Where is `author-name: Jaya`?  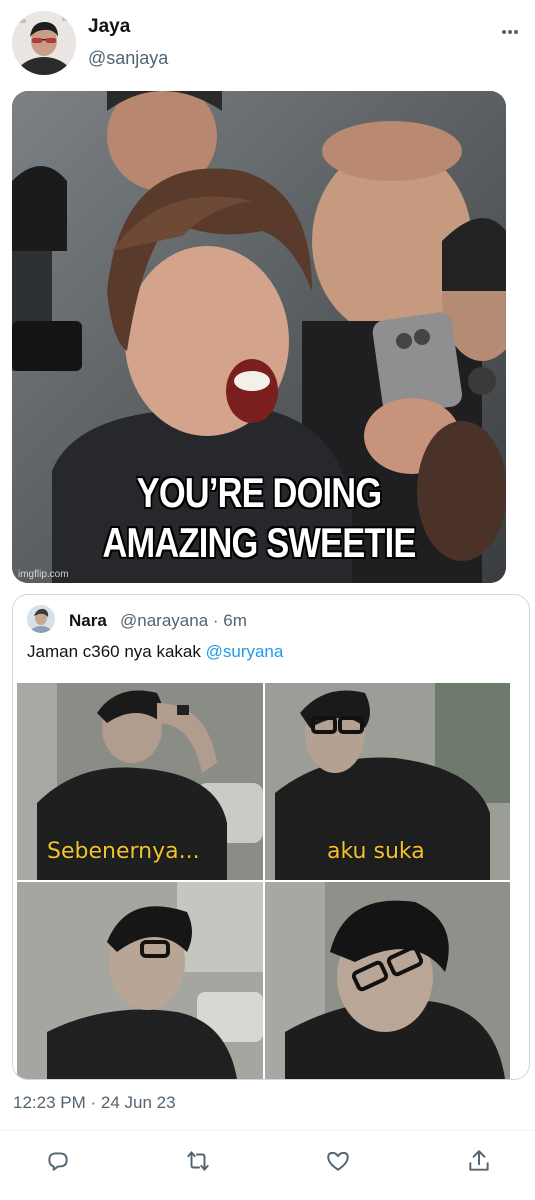
author-name: Jaya is located at coordinates (109, 27).